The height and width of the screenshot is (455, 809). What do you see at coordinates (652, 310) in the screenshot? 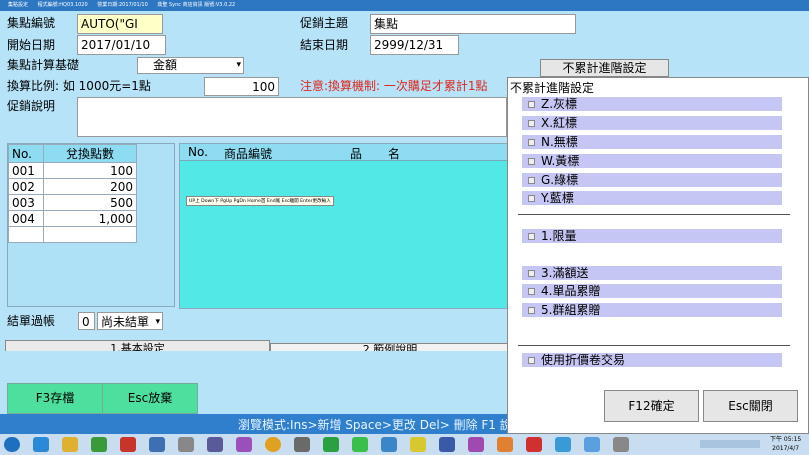
I see `option-group-gift: 5.群組累贈` at bounding box center [652, 310].